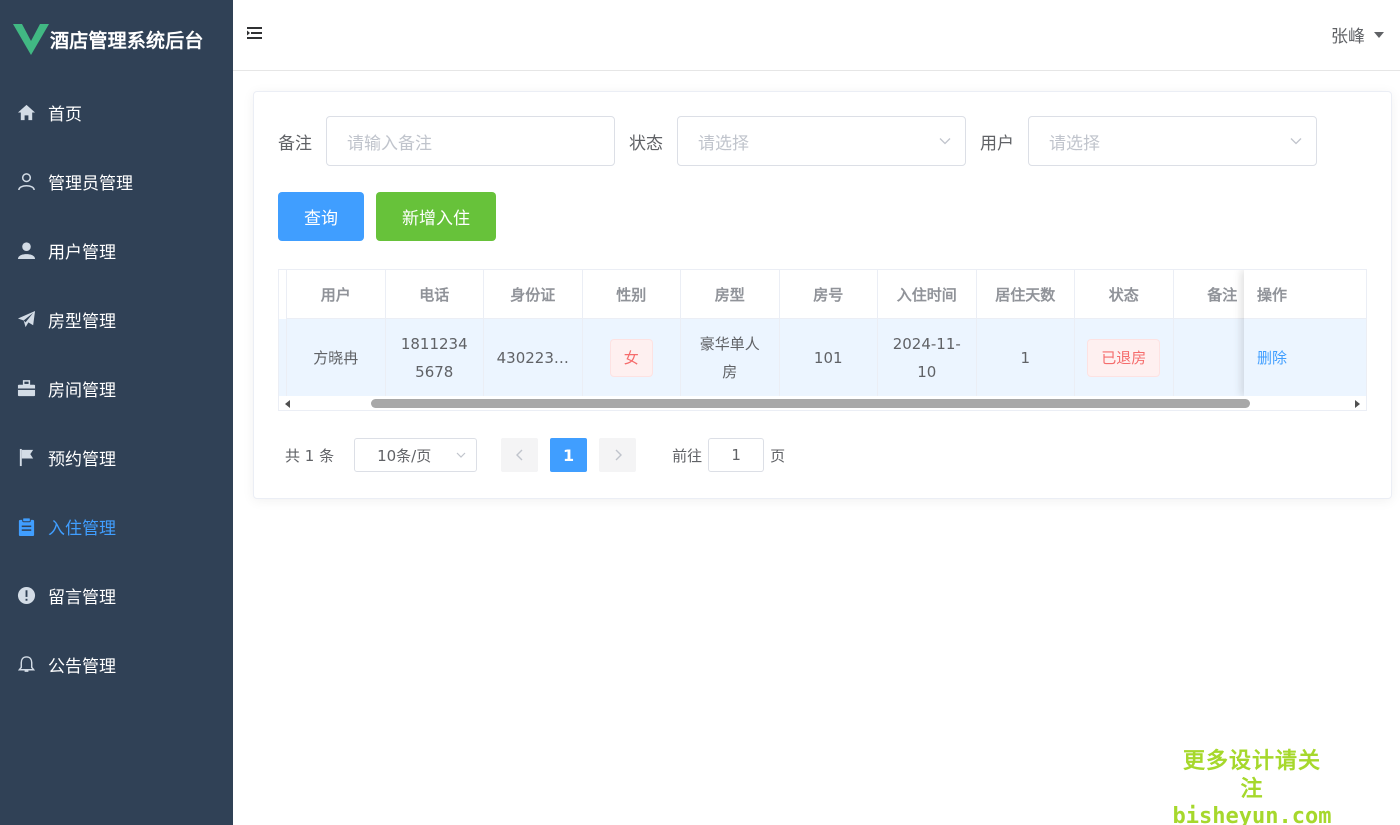 The width and height of the screenshot is (1400, 825). Describe the element at coordinates (810, 403) in the screenshot. I see `scrollbar-thumb` at that location.